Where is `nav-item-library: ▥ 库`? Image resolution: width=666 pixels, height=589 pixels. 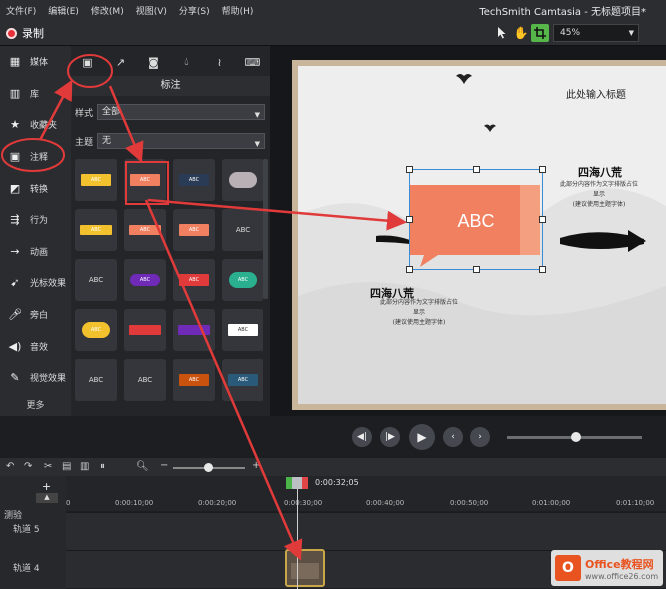 nav-item-library: ▥ 库 is located at coordinates (35, 93).